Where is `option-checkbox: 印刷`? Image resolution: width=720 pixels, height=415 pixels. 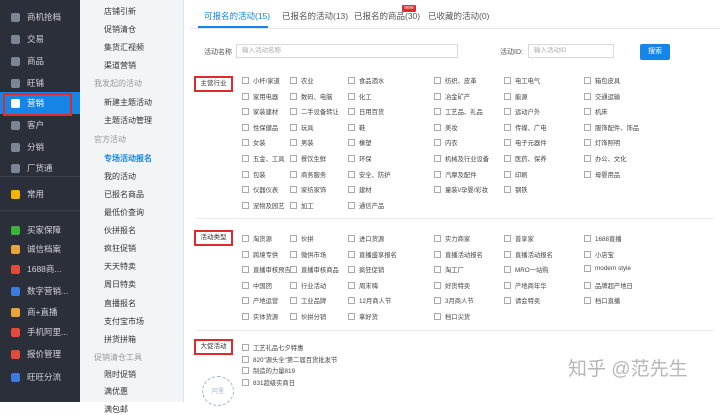
option-checkbox: 印刷 is located at coordinates (516, 174).